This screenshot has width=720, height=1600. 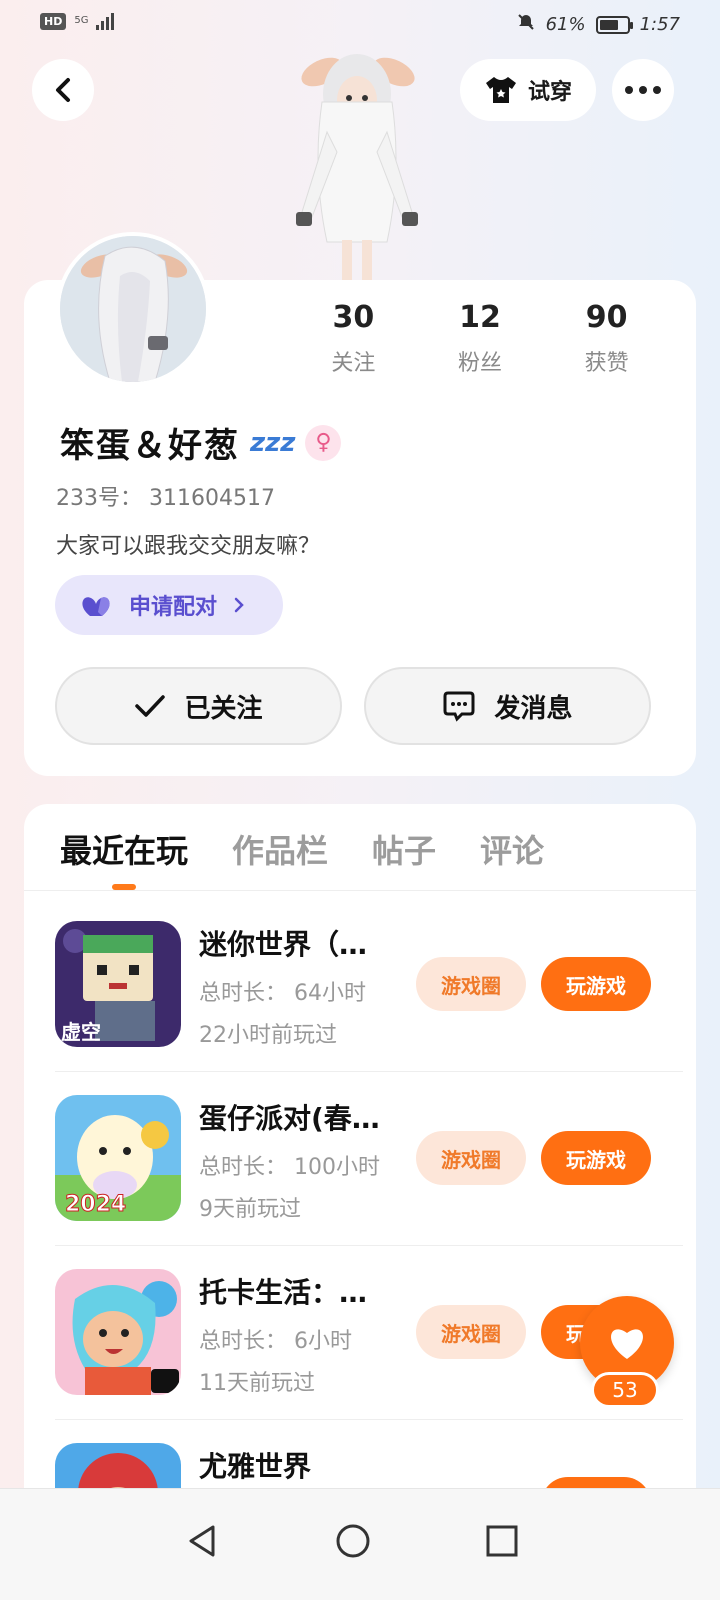 What do you see at coordinates (369, 1182) in the screenshot?
I see `list-item: 2024 蛋仔派对(春… 总时长： 100小时 9天前玩过 游戏圈 玩游戏` at bounding box center [369, 1182].